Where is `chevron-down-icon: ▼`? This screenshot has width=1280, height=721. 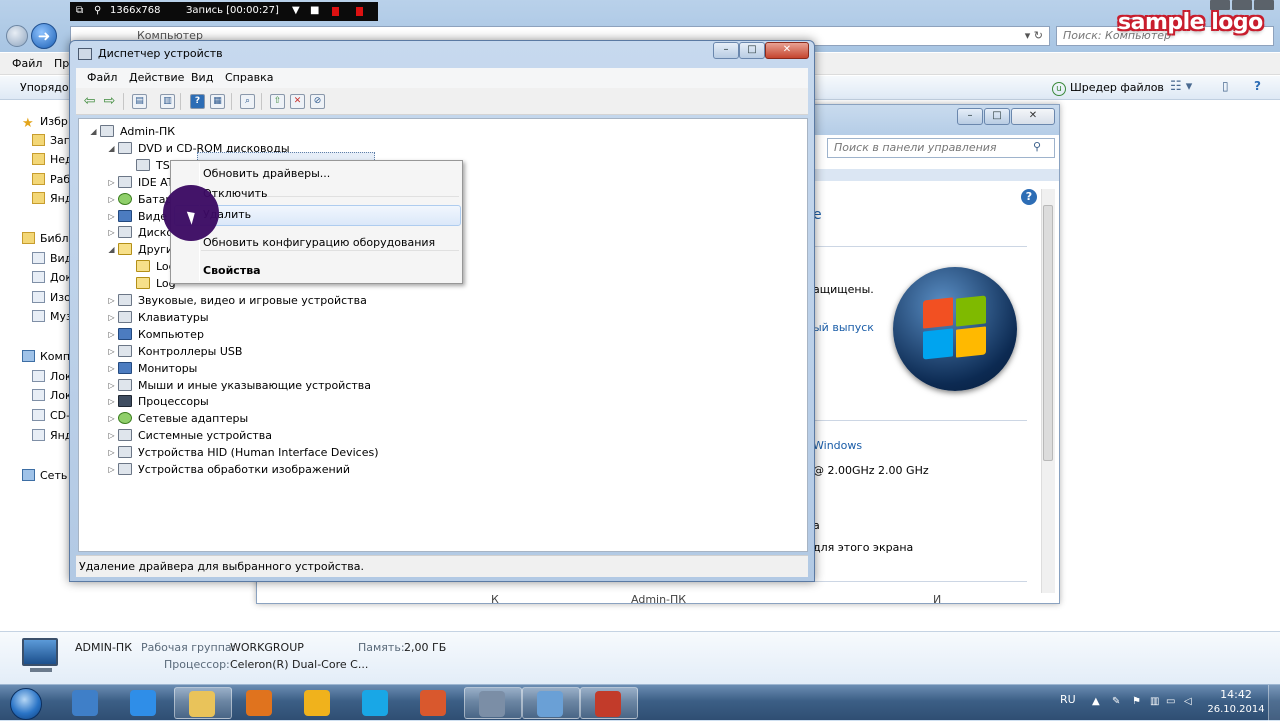
chevron-down-icon: ▼ is located at coordinates (296, 10).